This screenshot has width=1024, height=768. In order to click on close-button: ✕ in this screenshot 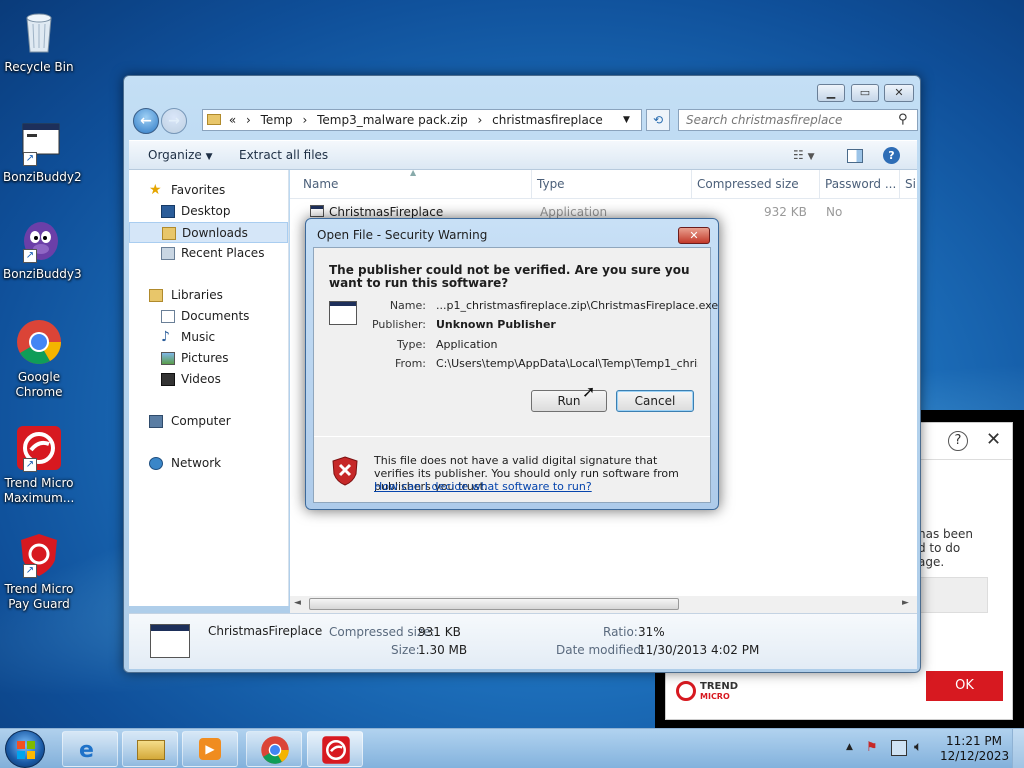, I will do `click(899, 93)`.